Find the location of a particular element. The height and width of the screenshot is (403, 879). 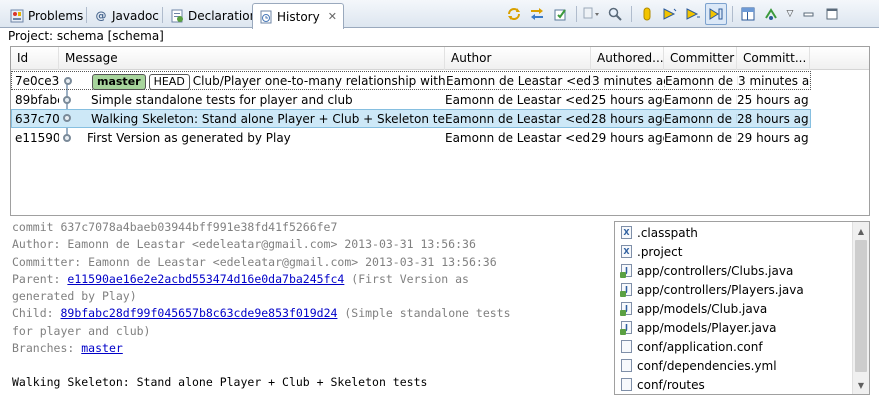

list-item: conf/application.conf is located at coordinates (692, 346).